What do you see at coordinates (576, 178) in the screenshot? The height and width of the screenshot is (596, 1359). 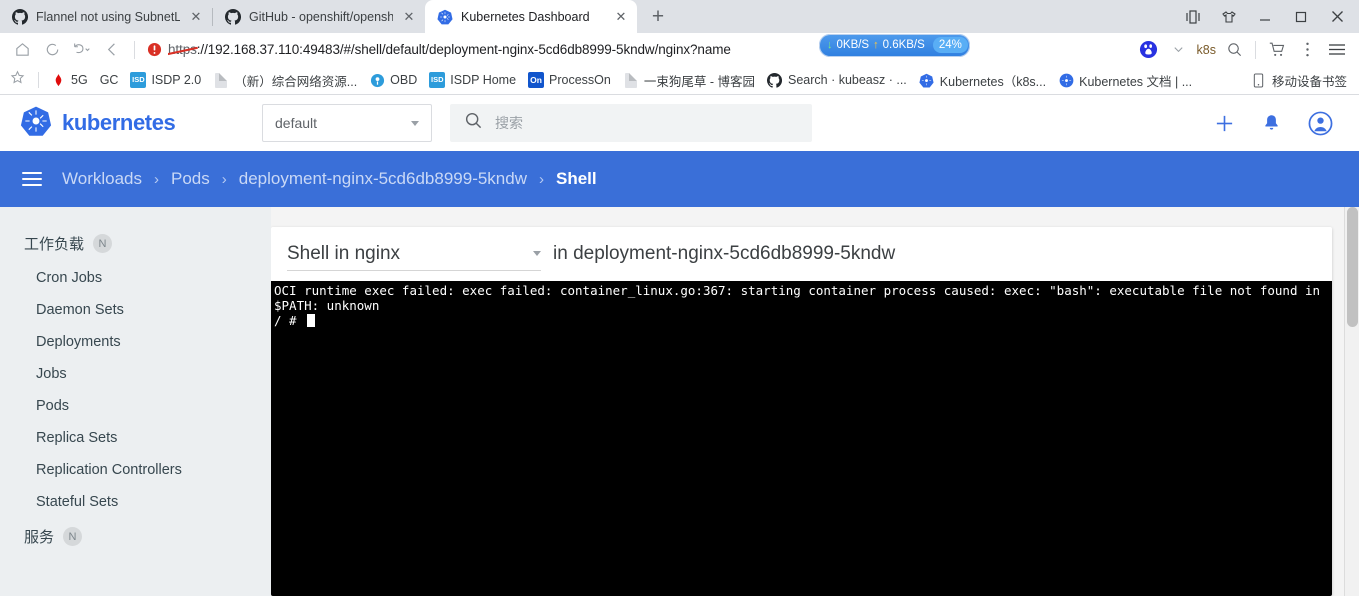 I see `breadcrumb-item-shell: Shell` at bounding box center [576, 178].